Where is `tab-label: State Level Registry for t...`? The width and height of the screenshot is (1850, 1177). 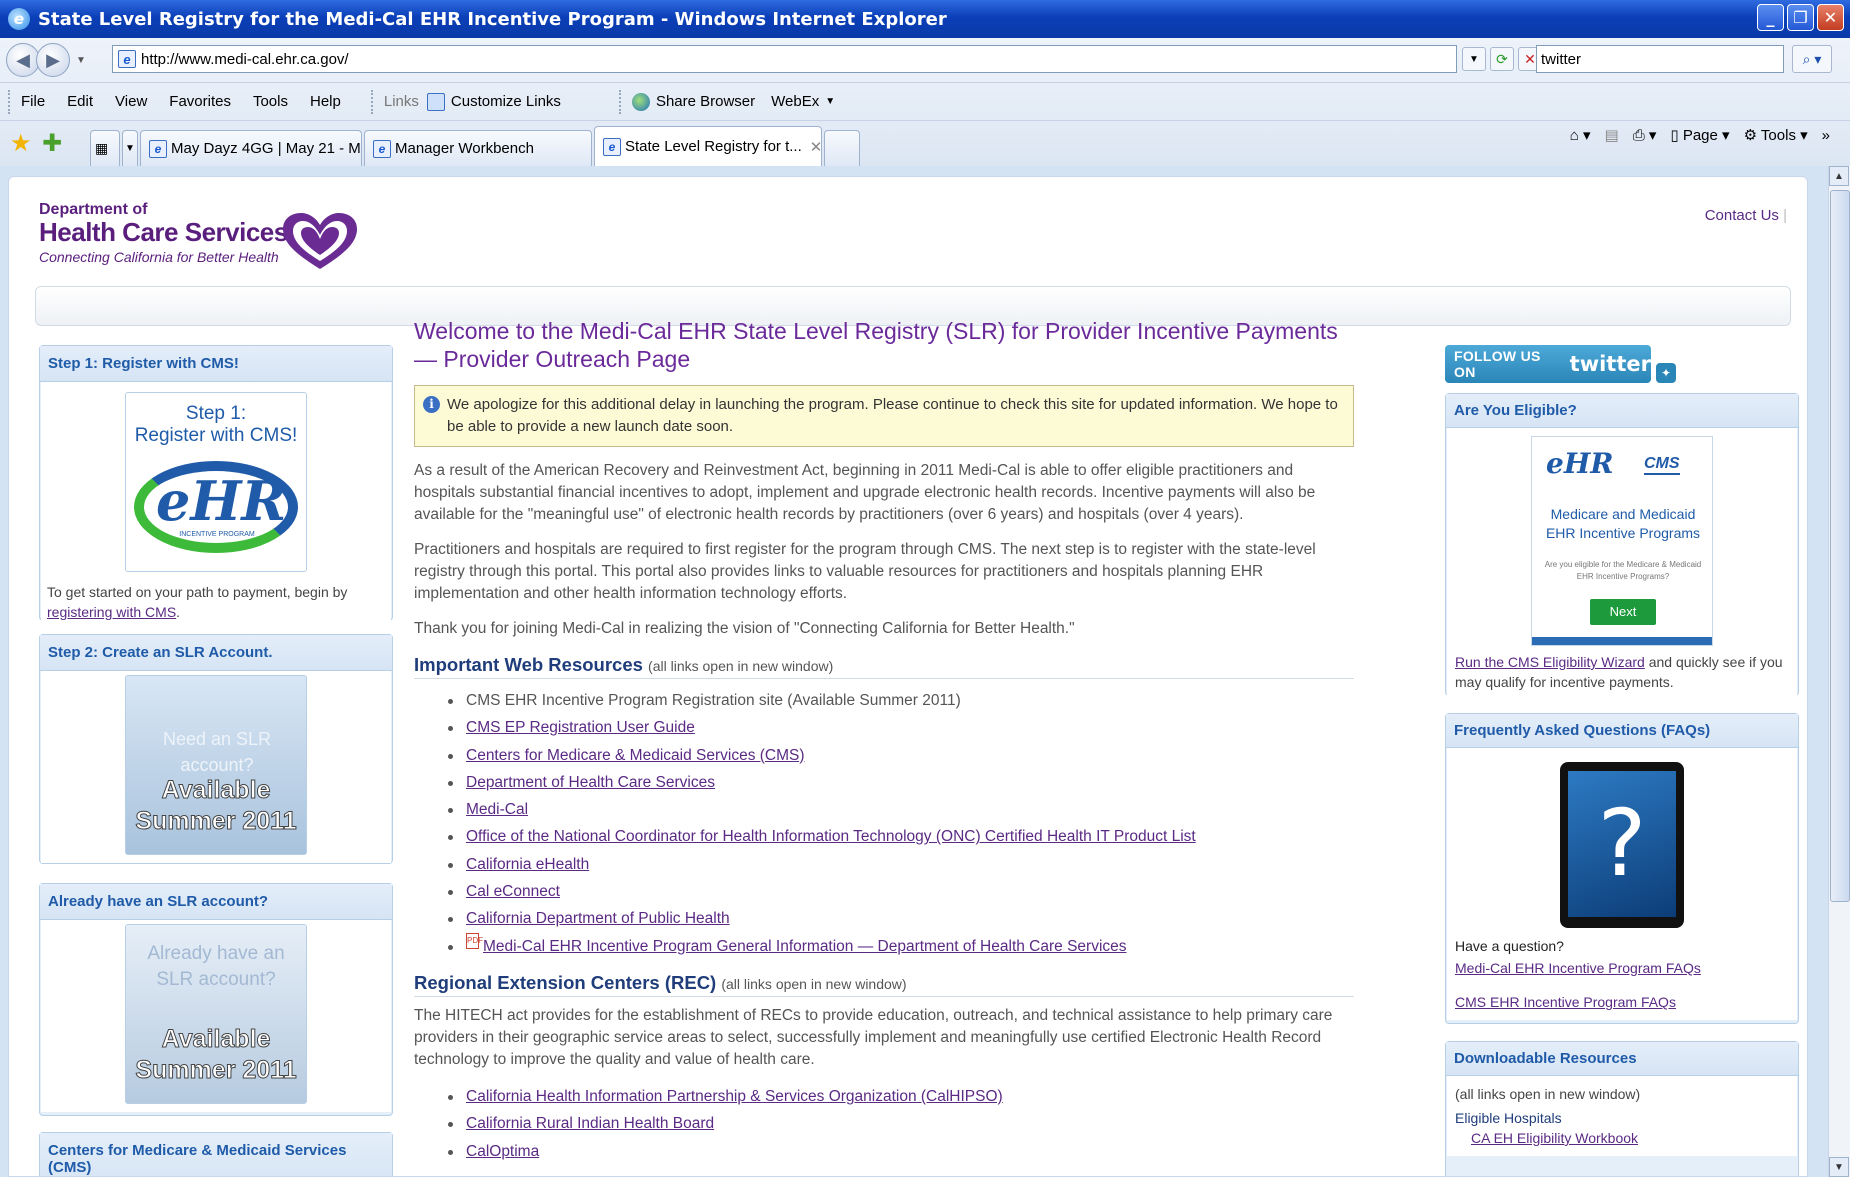 tab-label: State Level Registry for t... is located at coordinates (713, 146).